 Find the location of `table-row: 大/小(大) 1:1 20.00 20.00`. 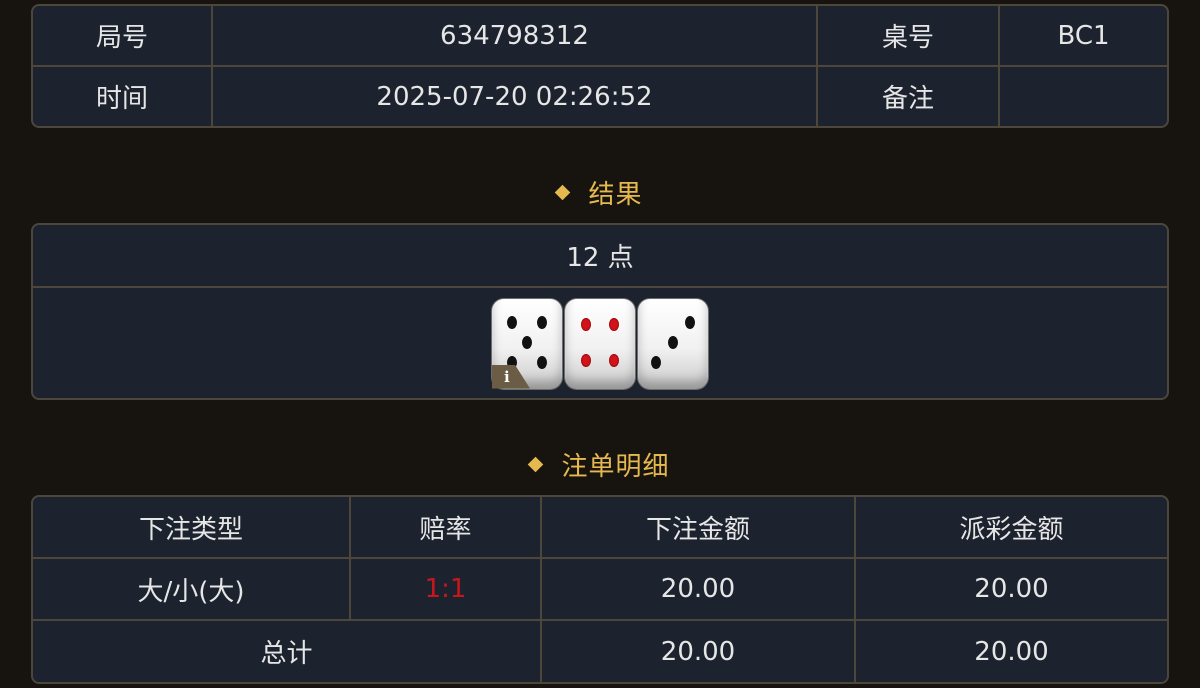

table-row: 大/小(大) 1:1 20.00 20.00 is located at coordinates (600, 590).